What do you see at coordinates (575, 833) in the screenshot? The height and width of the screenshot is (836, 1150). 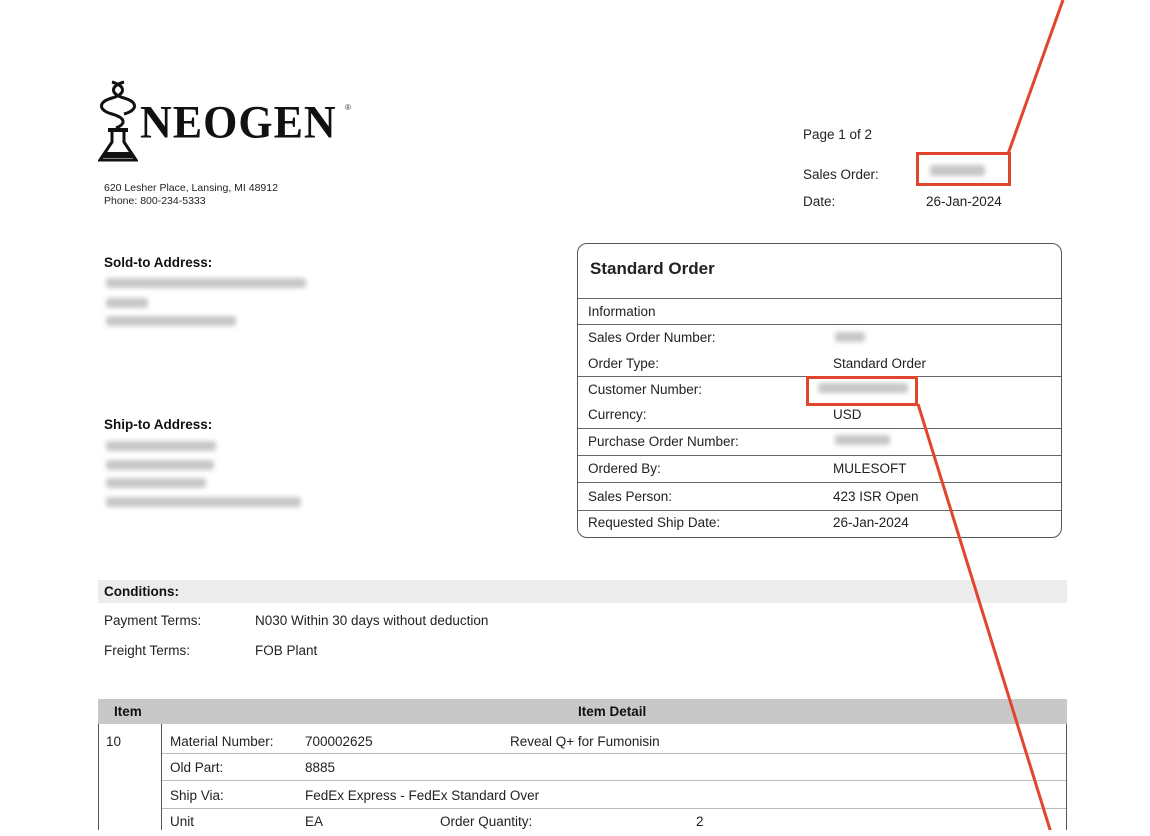 I see `page-bottom-edge` at bounding box center [575, 833].